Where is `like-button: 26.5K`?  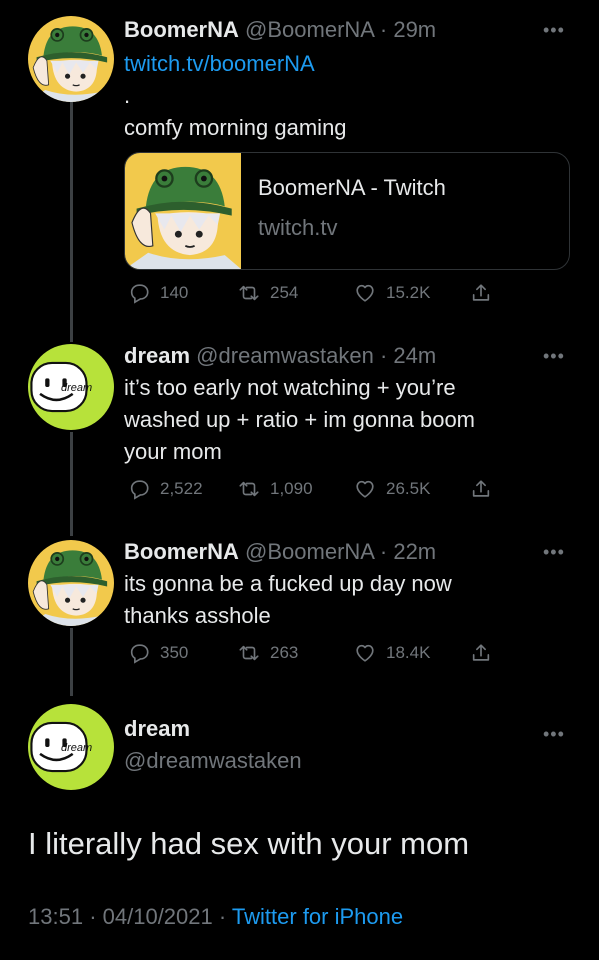 like-button: 26.5K is located at coordinates (392, 489).